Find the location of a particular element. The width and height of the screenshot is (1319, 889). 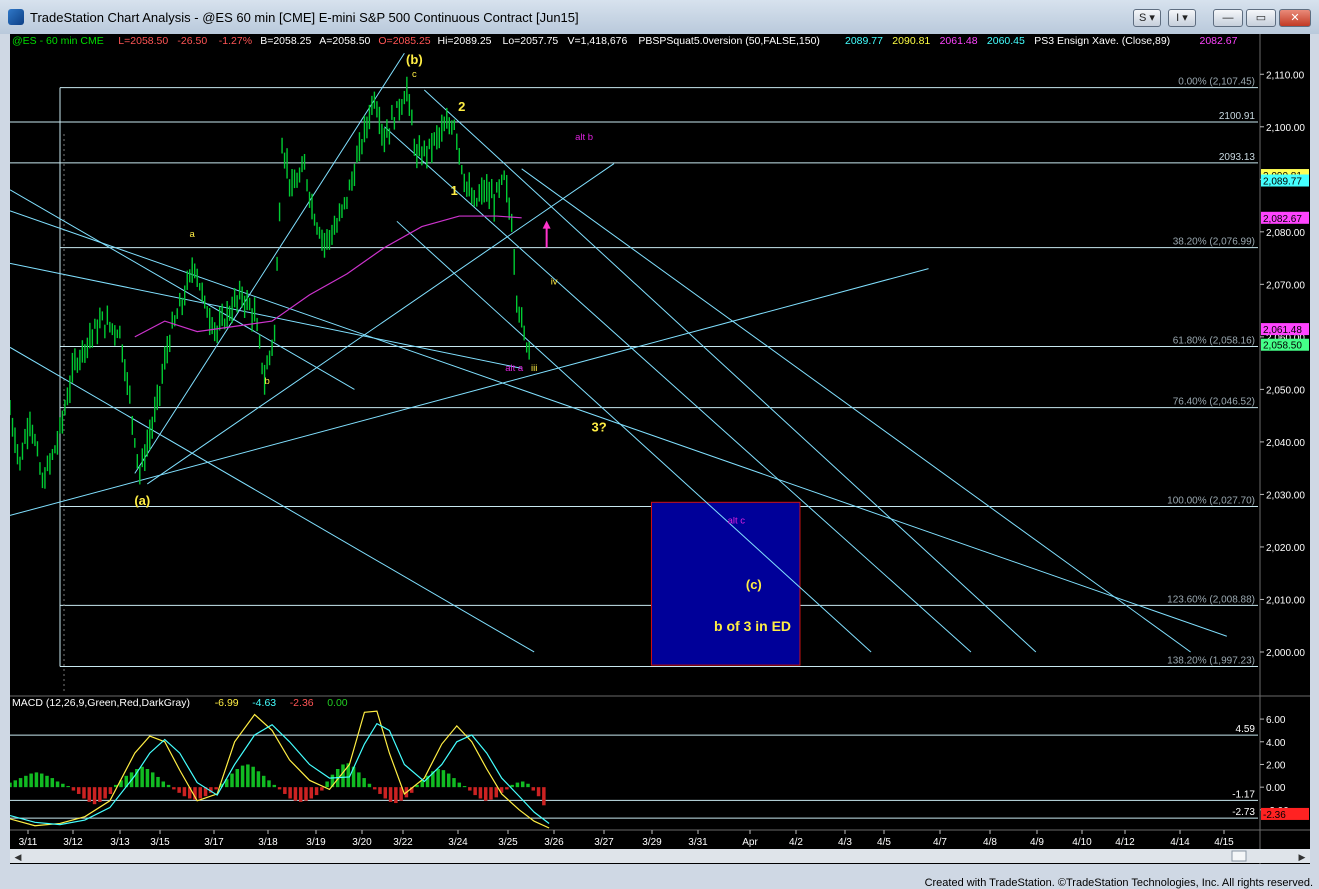

header-value-4: B=2058.25 is located at coordinates (285, 41).